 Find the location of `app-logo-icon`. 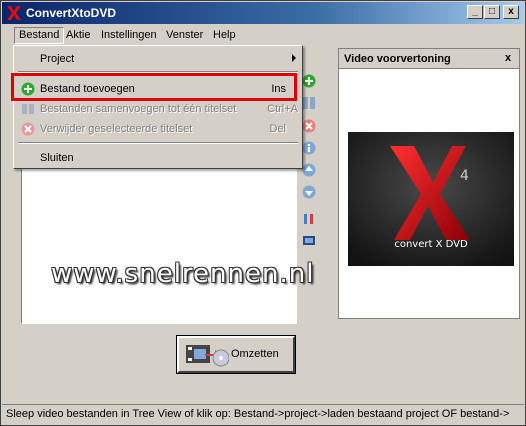

app-logo-icon is located at coordinates (14, 13).